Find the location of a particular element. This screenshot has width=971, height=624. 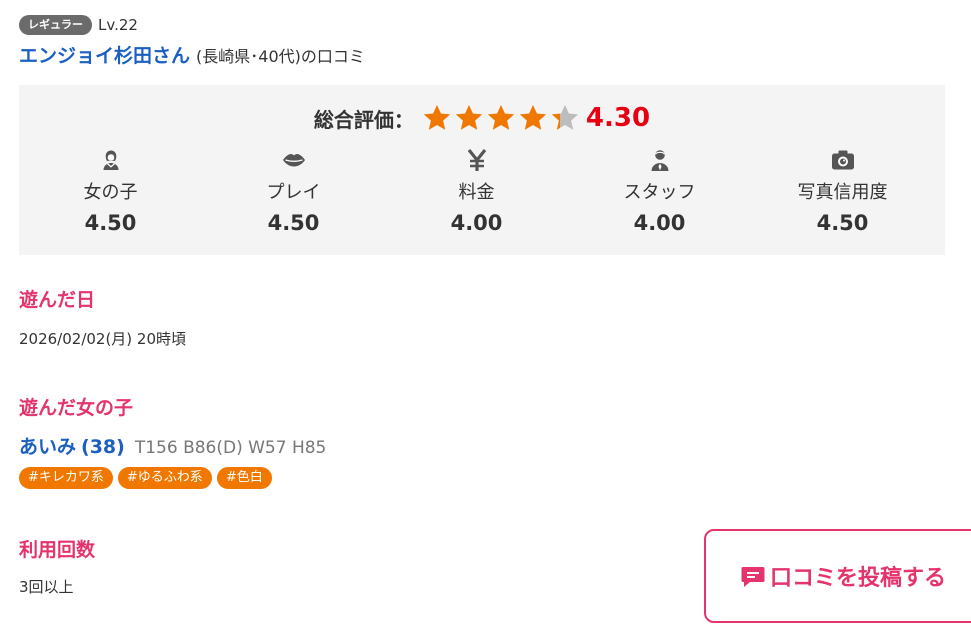

visit-date-heading: 遊んだ日 is located at coordinates (57, 300).